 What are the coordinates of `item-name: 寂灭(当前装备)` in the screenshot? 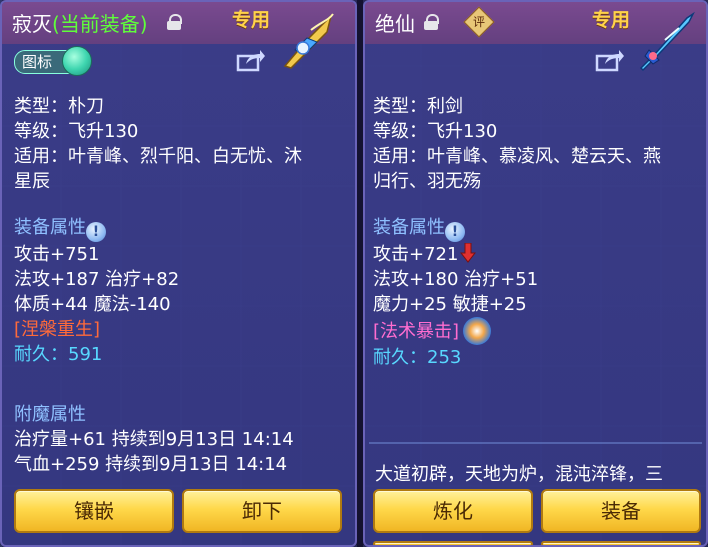 It's located at (80, 22).